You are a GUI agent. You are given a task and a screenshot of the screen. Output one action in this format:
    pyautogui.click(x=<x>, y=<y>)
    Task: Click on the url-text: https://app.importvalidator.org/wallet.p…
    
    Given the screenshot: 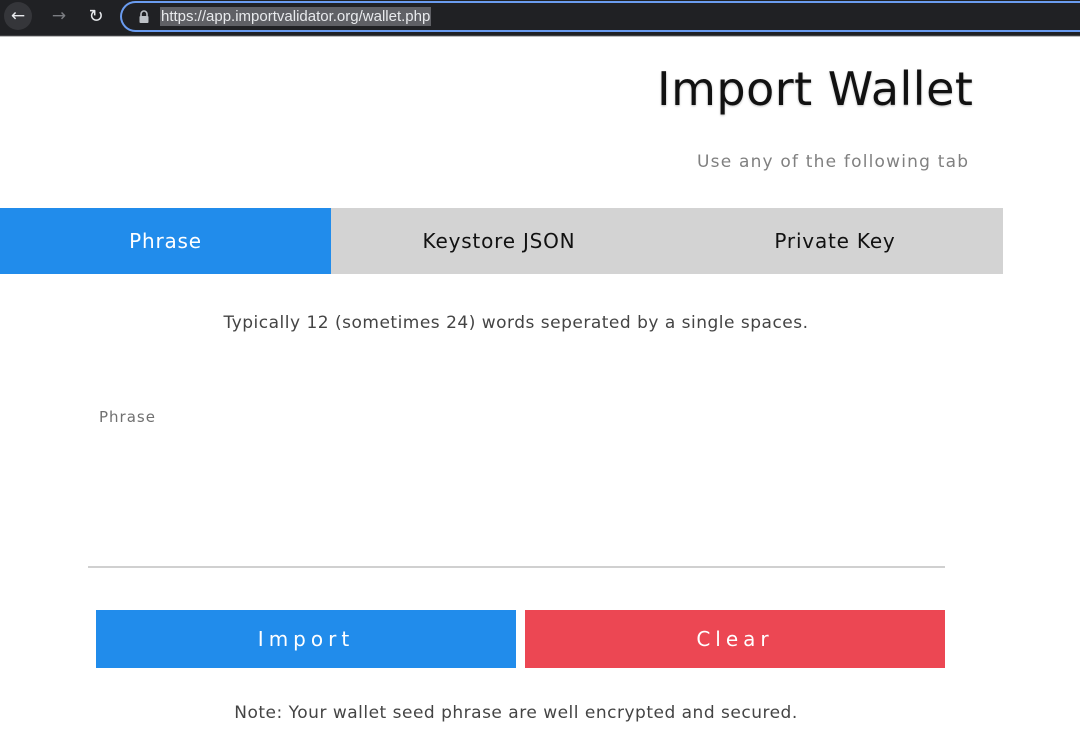 What is the action you would take?
    pyautogui.click(x=296, y=16)
    